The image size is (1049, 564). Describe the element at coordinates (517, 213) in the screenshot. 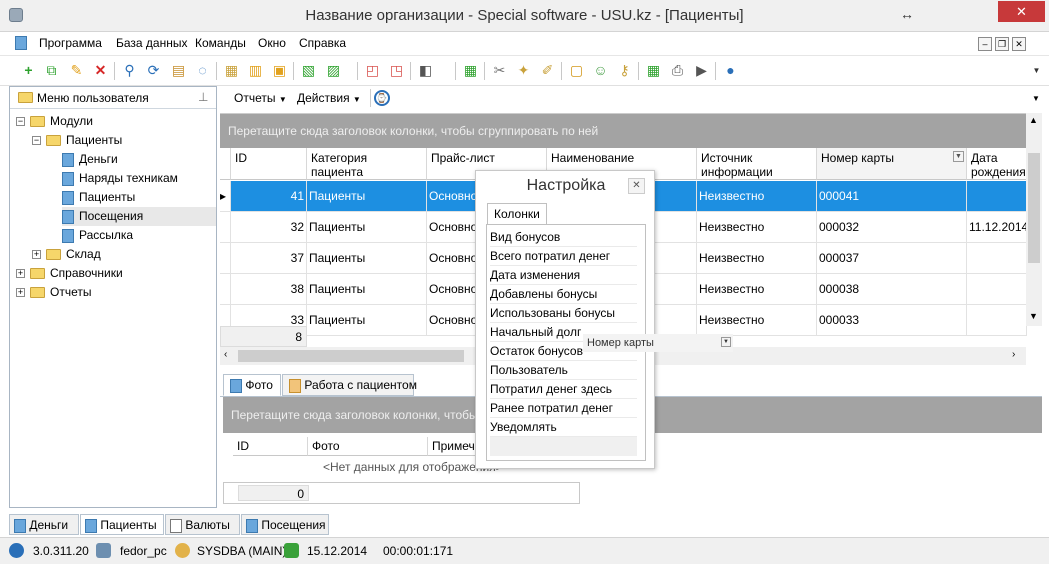

I see `tab-columns: Колонки` at that location.